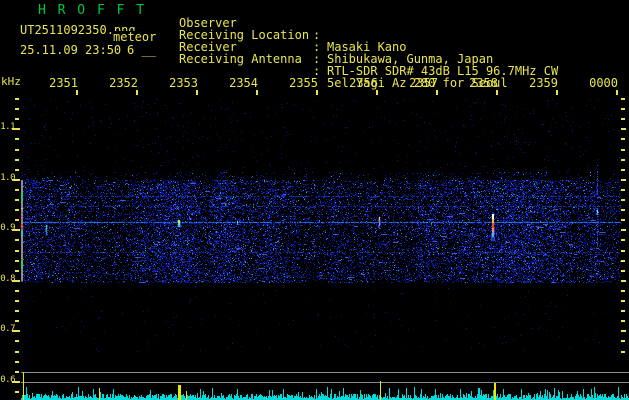 This screenshot has height=400, width=629. What do you see at coordinates (603, 83) in the screenshot?
I see `time-tick-label: 0000` at bounding box center [603, 83].